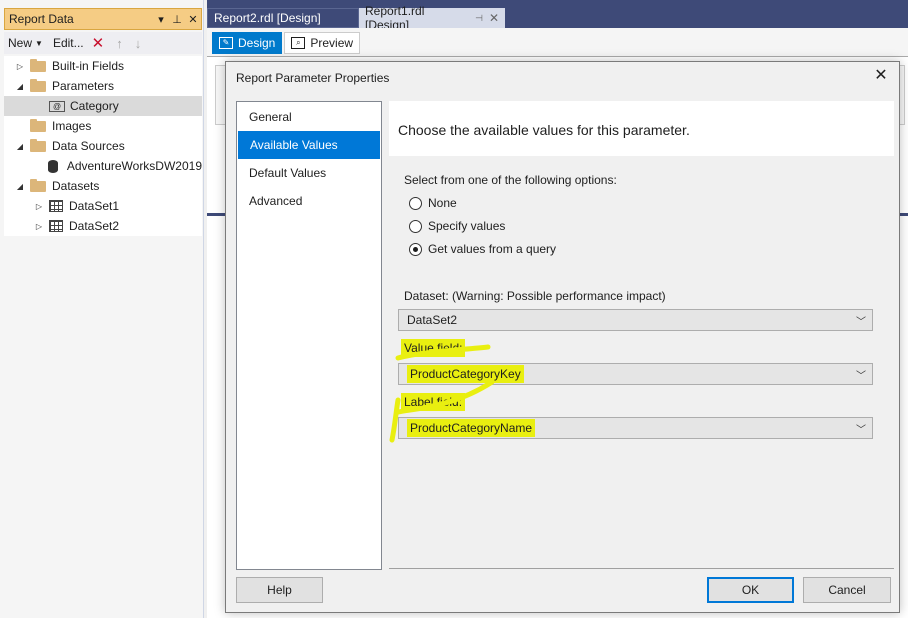 This screenshot has height=618, width=908. I want to click on cancel-button: Cancel, so click(847, 590).